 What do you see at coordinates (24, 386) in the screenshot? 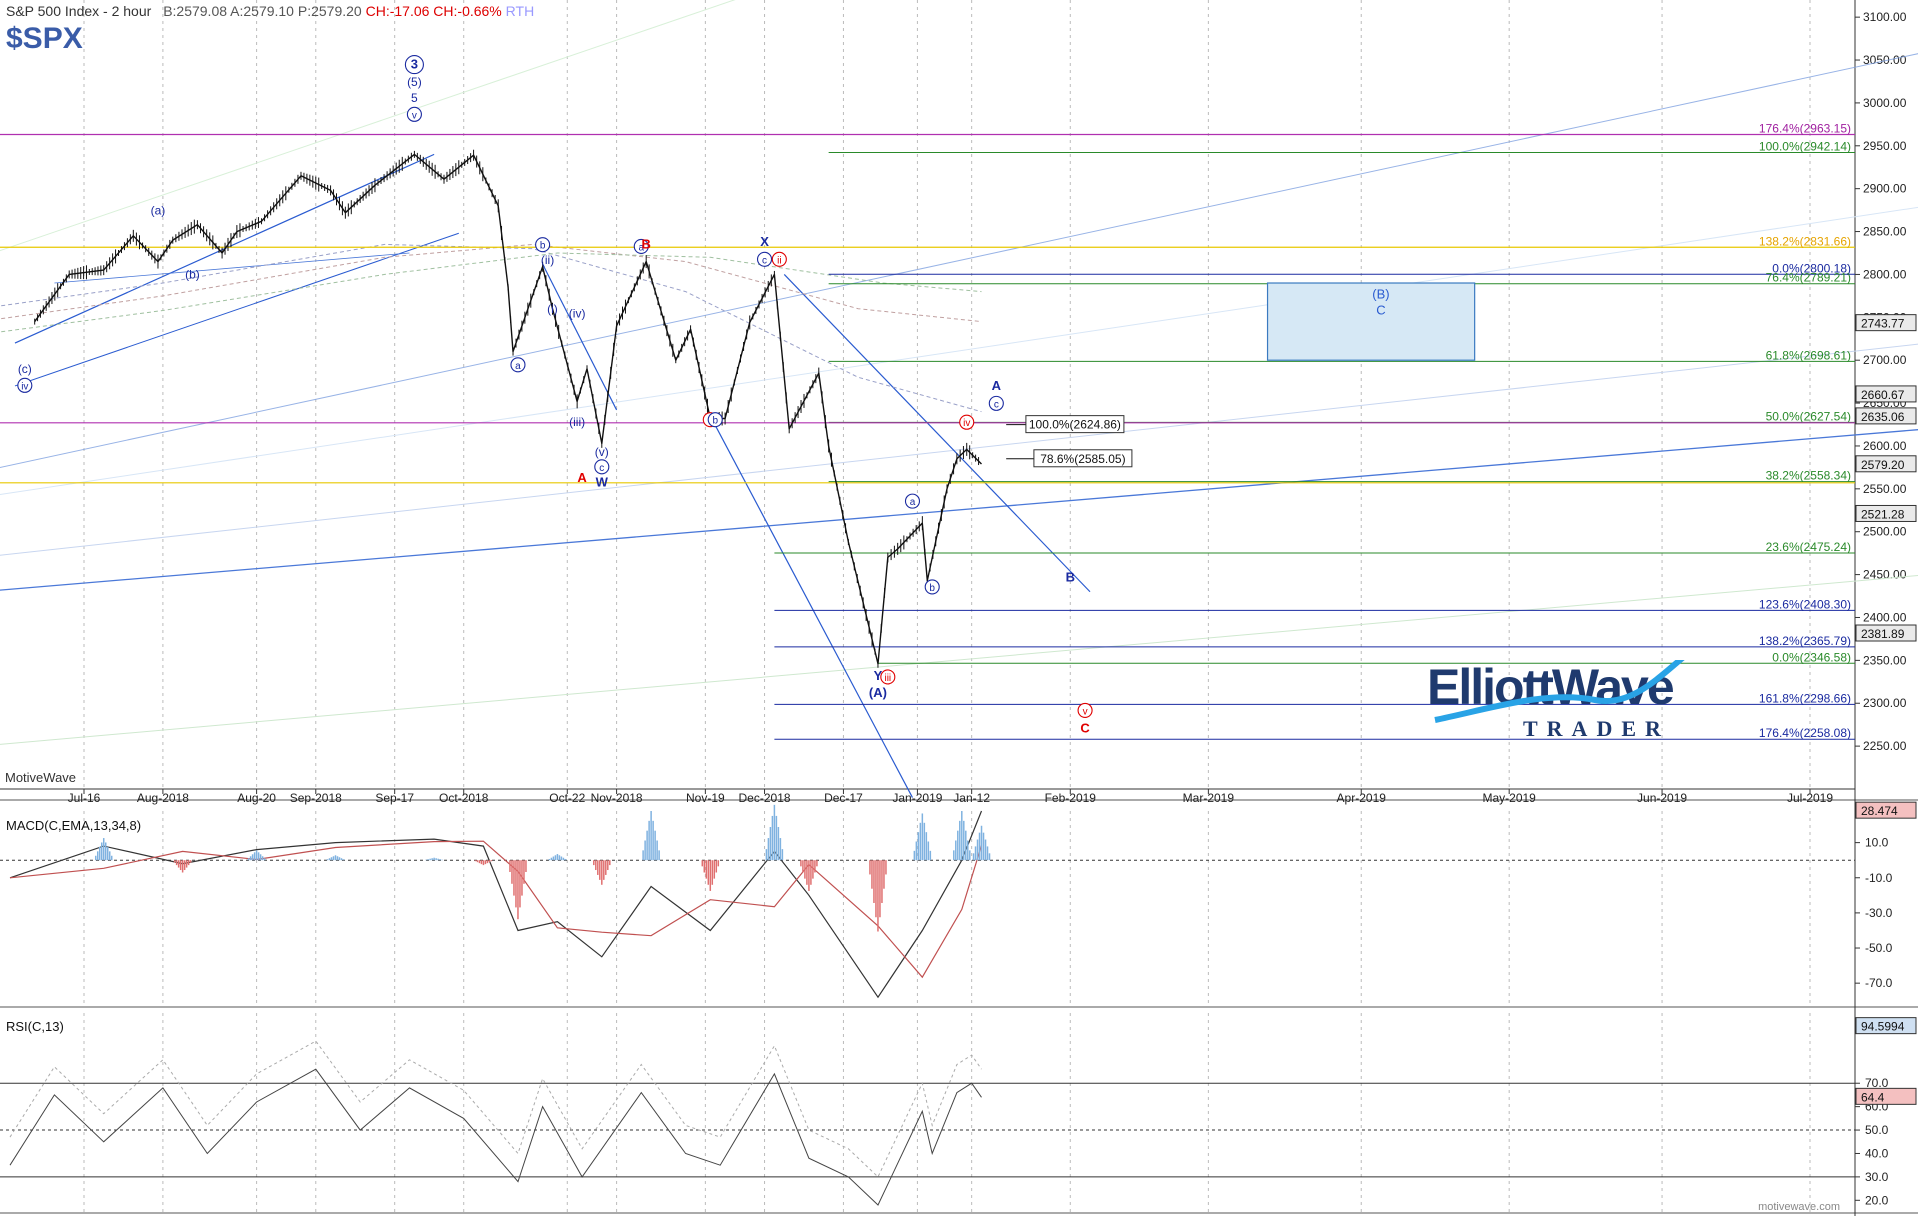
I see `wave-label: iv` at bounding box center [24, 386].